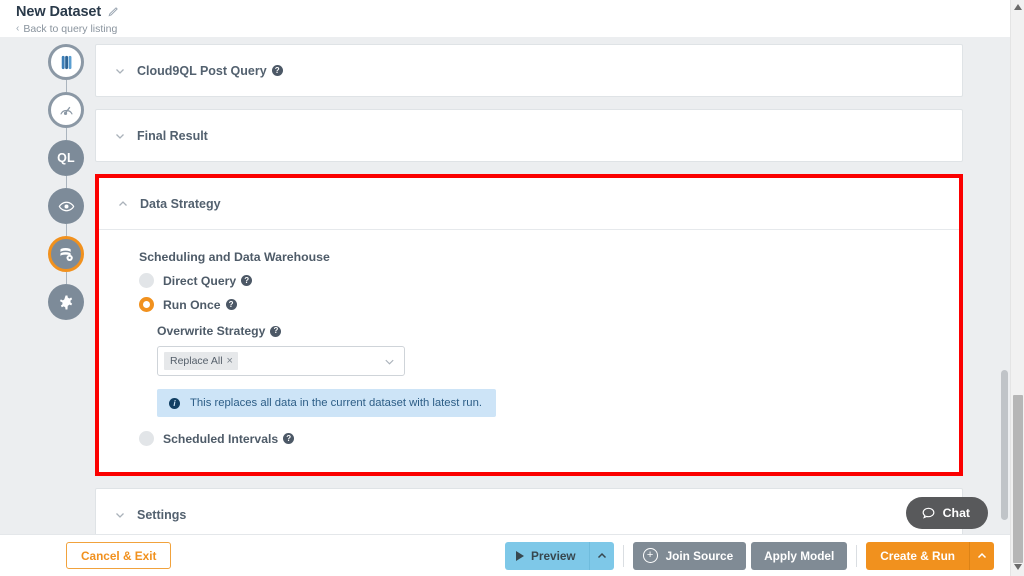  What do you see at coordinates (200, 280) in the screenshot?
I see `radio-label-text: Direct Query` at bounding box center [200, 280].